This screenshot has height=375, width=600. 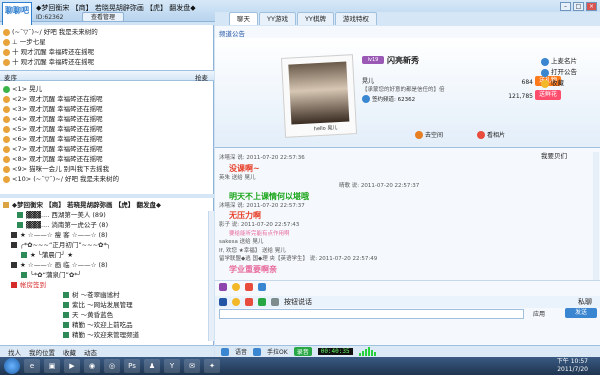 What do you see at coordinates (107, 119) in the screenshot?
I see `list-item: <4> 观才沉醒 幸福砖还在摇呢` at bounding box center [107, 119].